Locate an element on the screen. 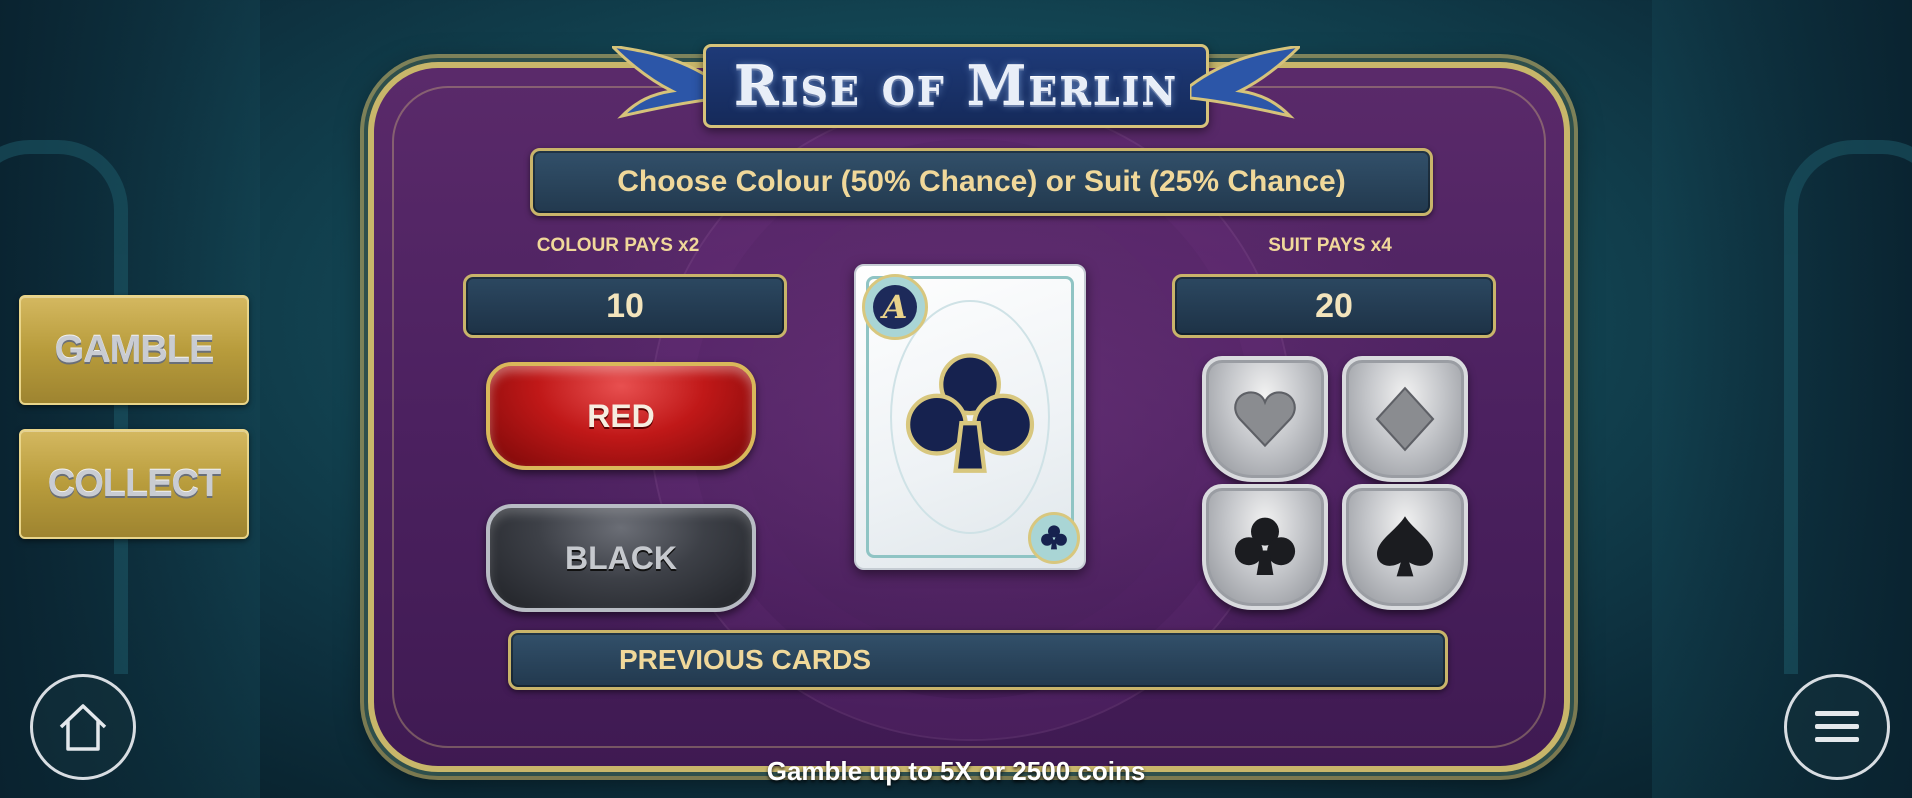 Image resolution: width=1912 pixels, height=798 pixels. logo-text: Rise of Merlin is located at coordinates (956, 86).